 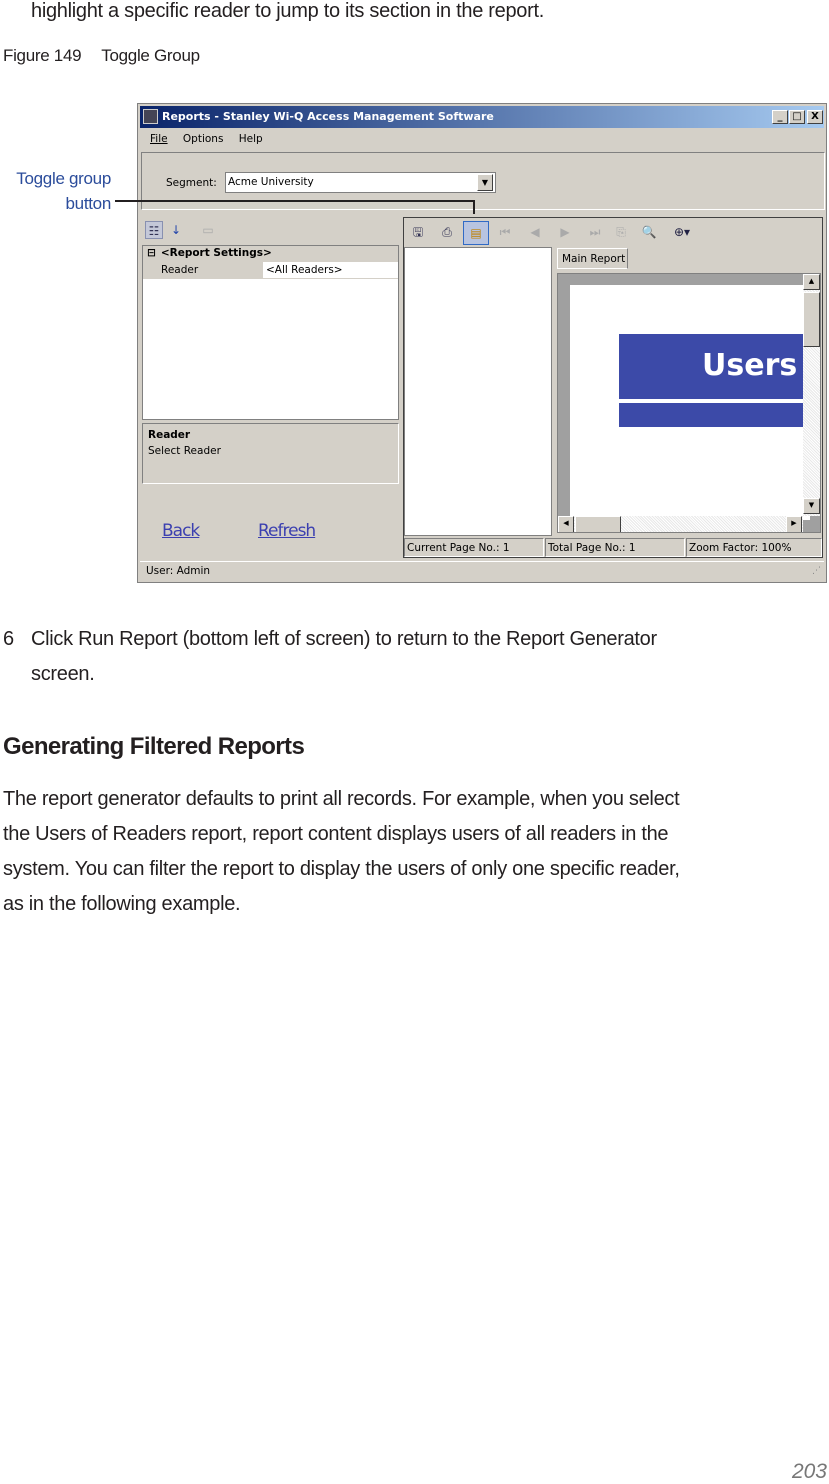 I want to click on description-text: Select Reader, so click(x=184, y=451).